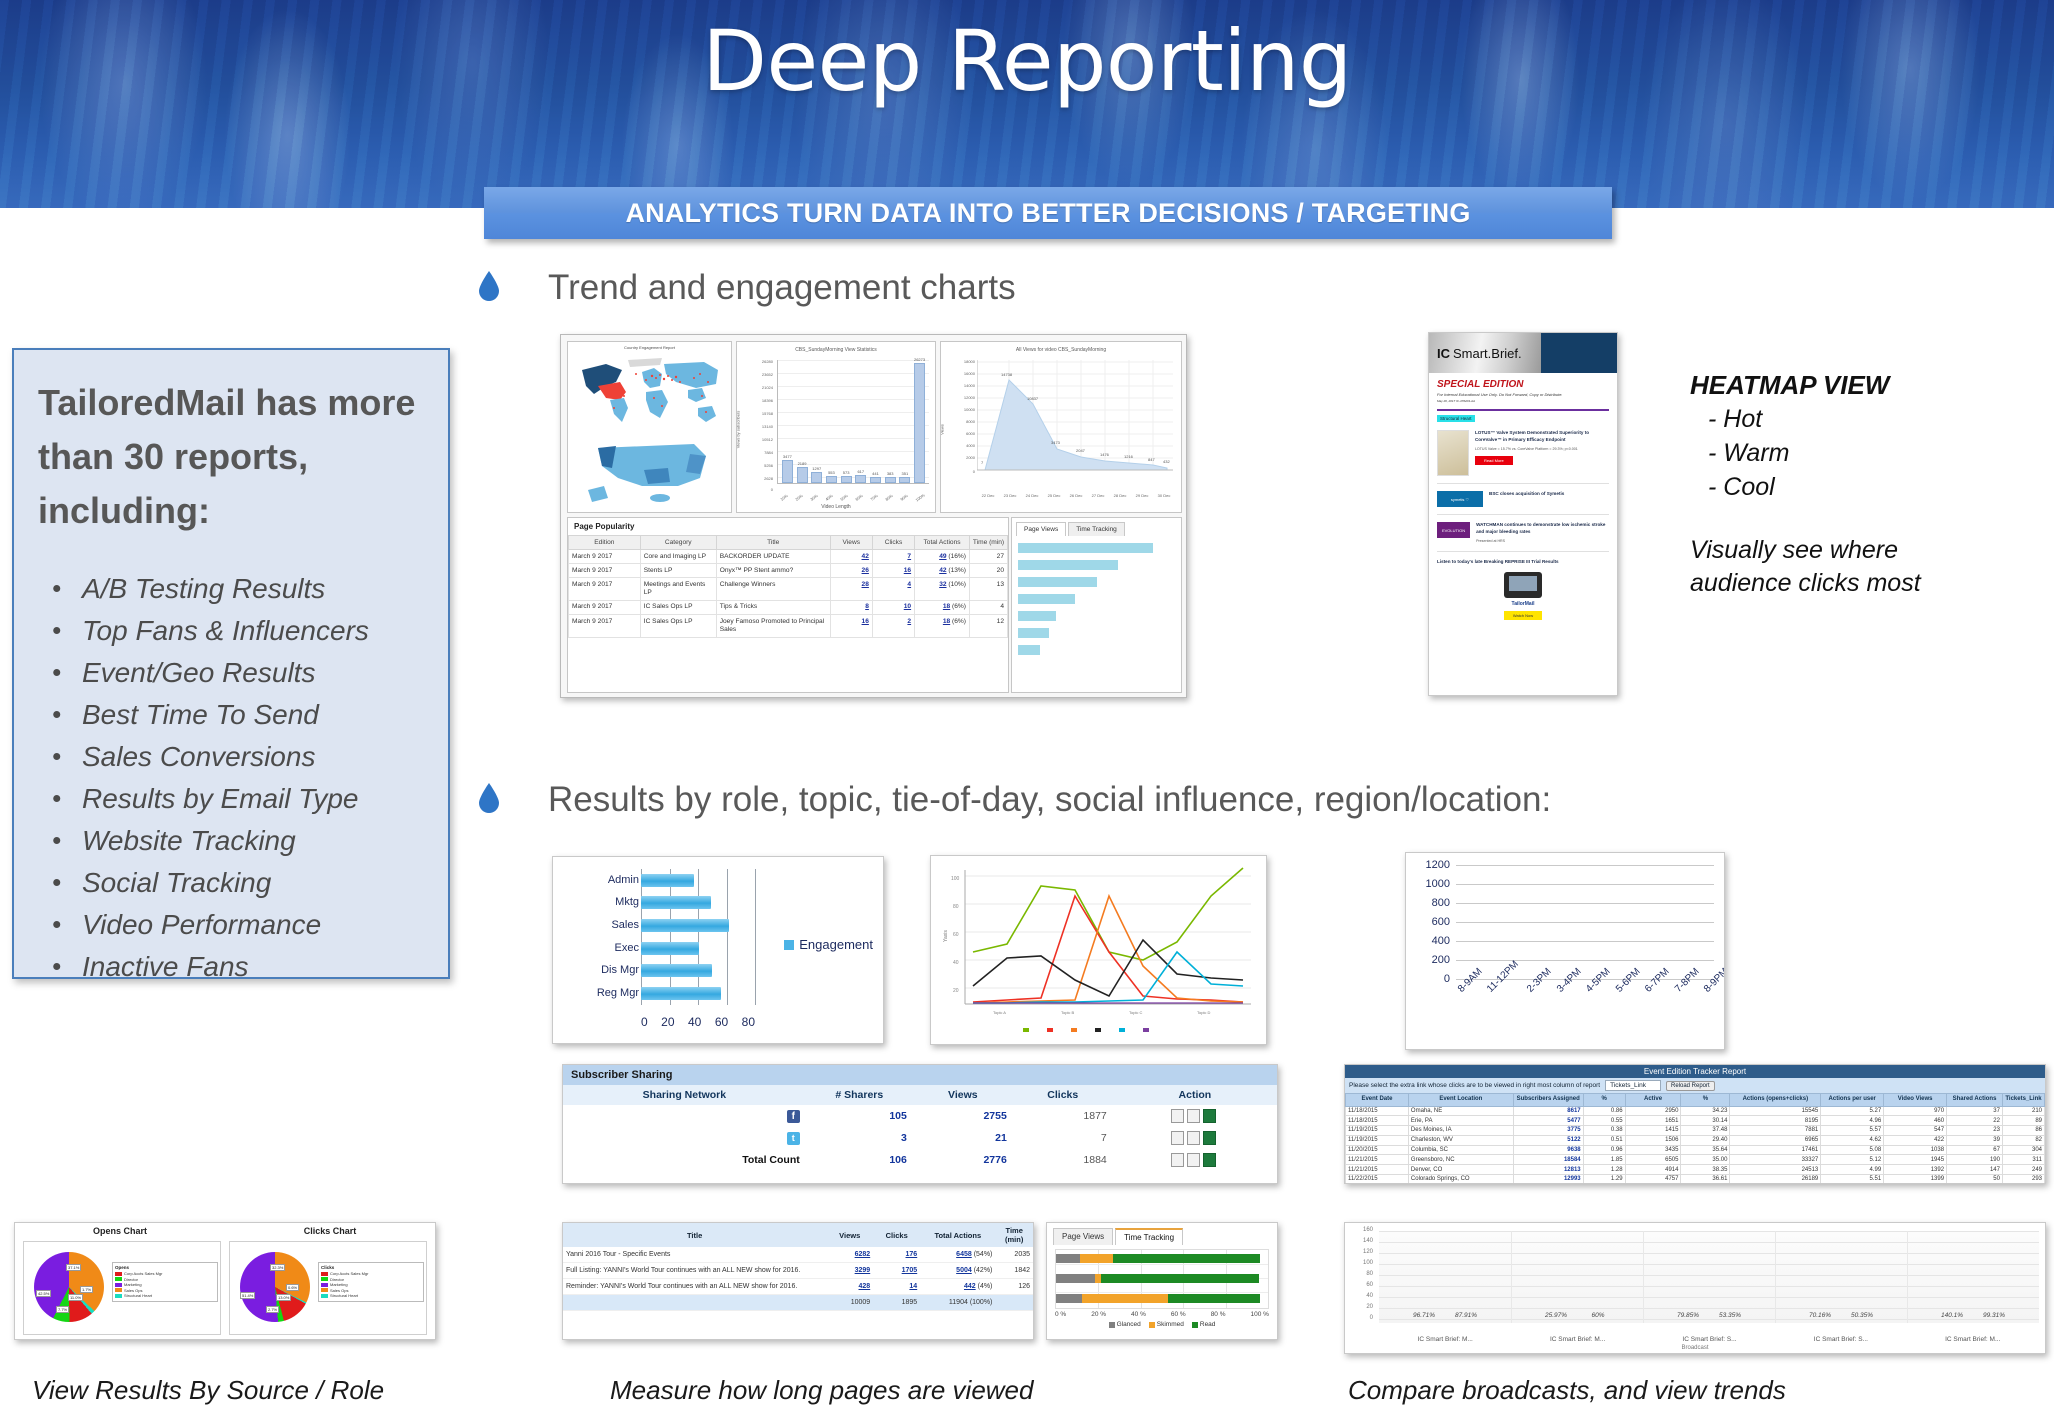 Image resolution: width=2054 pixels, height=1418 pixels. I want to click on cell-actions: 6458 (54%), so click(958, 1255).